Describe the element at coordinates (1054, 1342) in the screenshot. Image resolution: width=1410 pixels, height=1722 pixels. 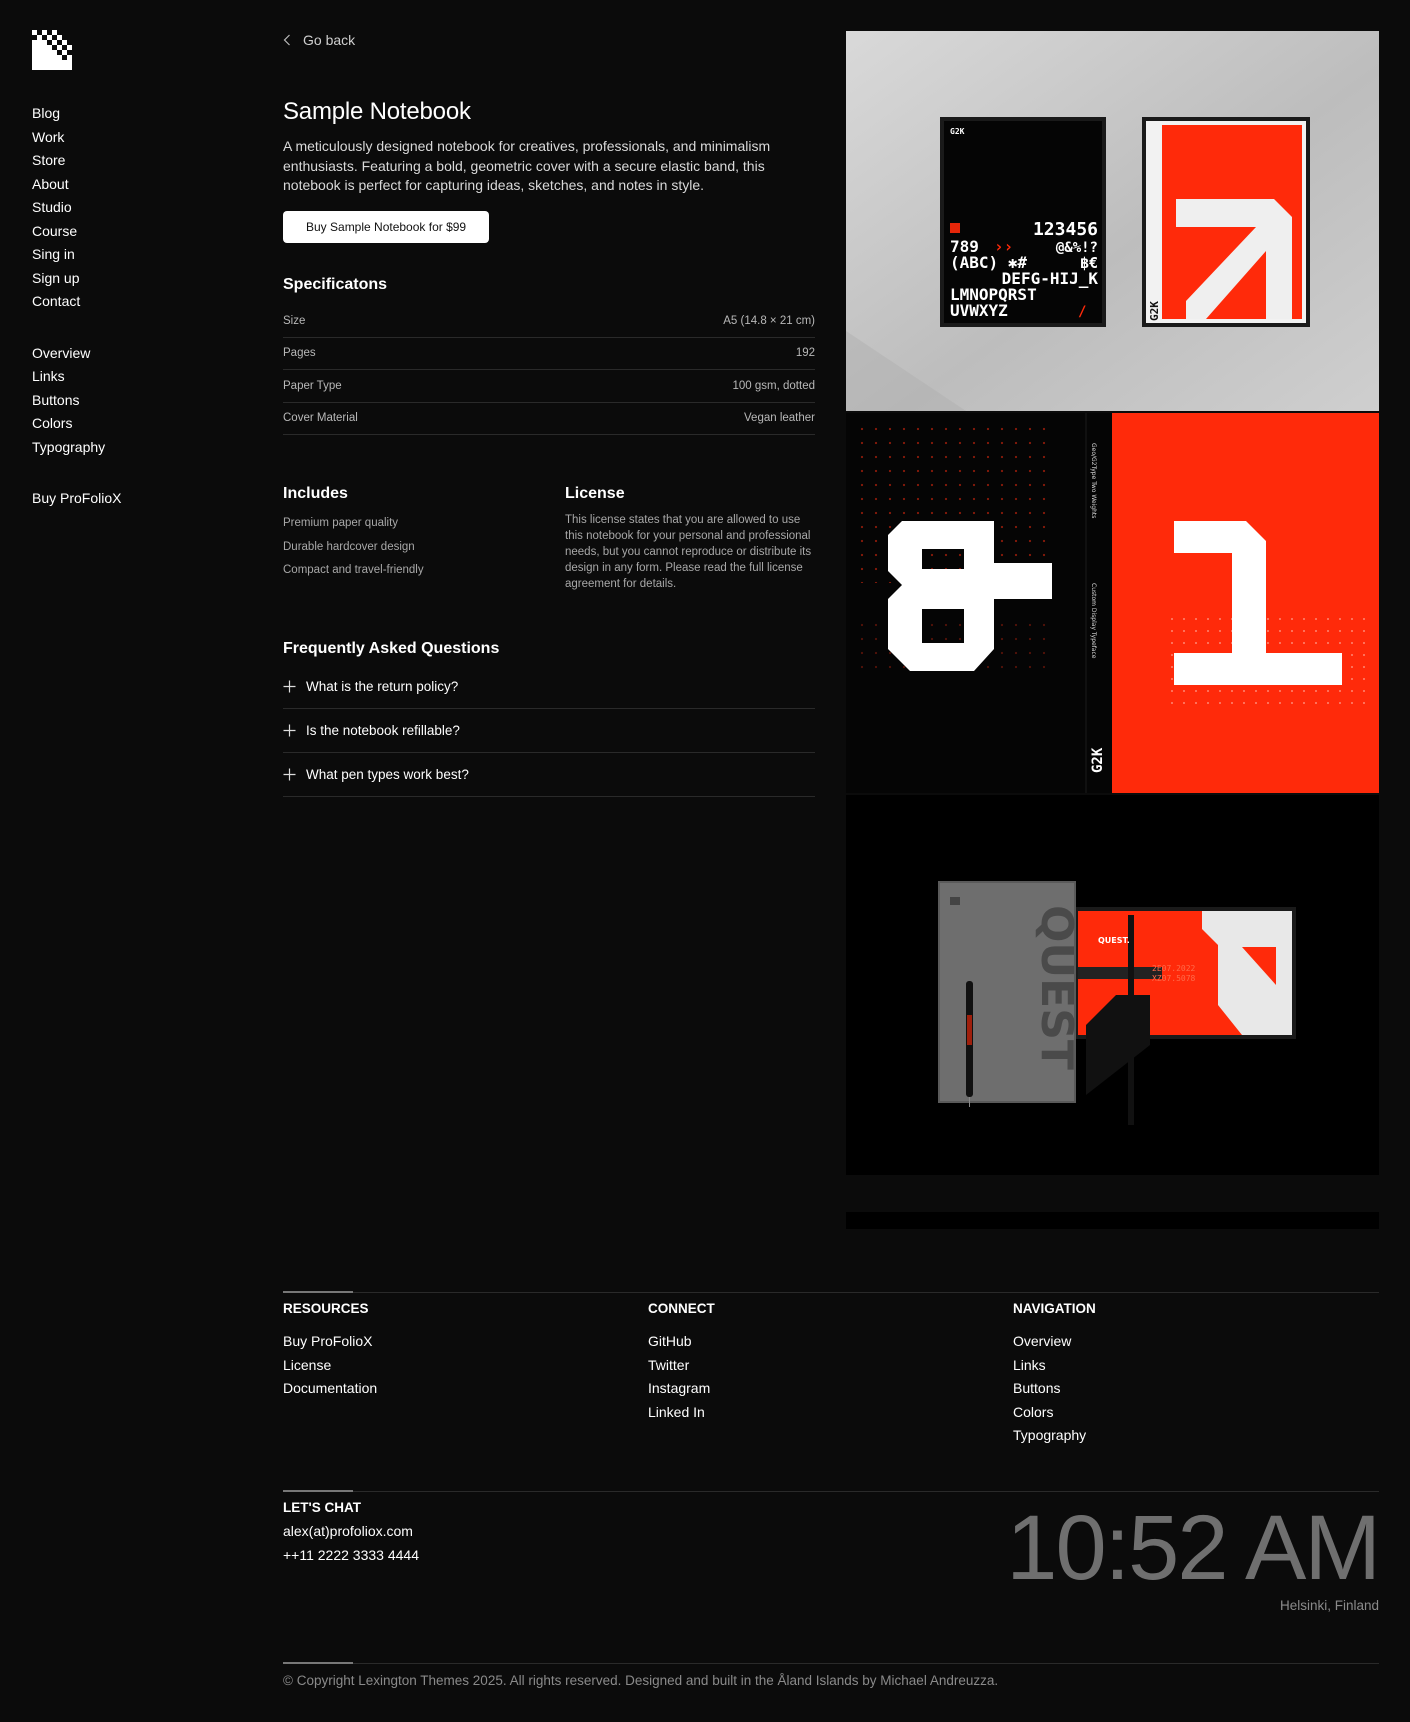
I see `footer-link-overview: Overview` at that location.